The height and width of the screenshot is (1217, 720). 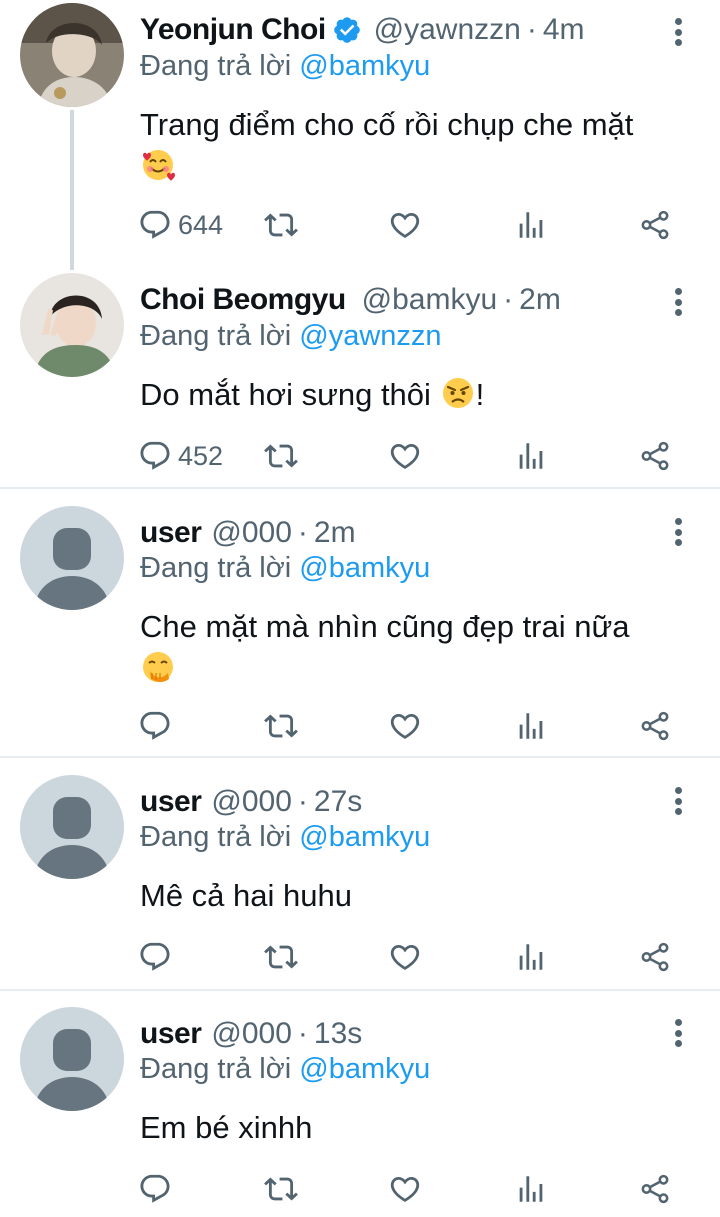 I want to click on timestamp: 27s, so click(x=338, y=802).